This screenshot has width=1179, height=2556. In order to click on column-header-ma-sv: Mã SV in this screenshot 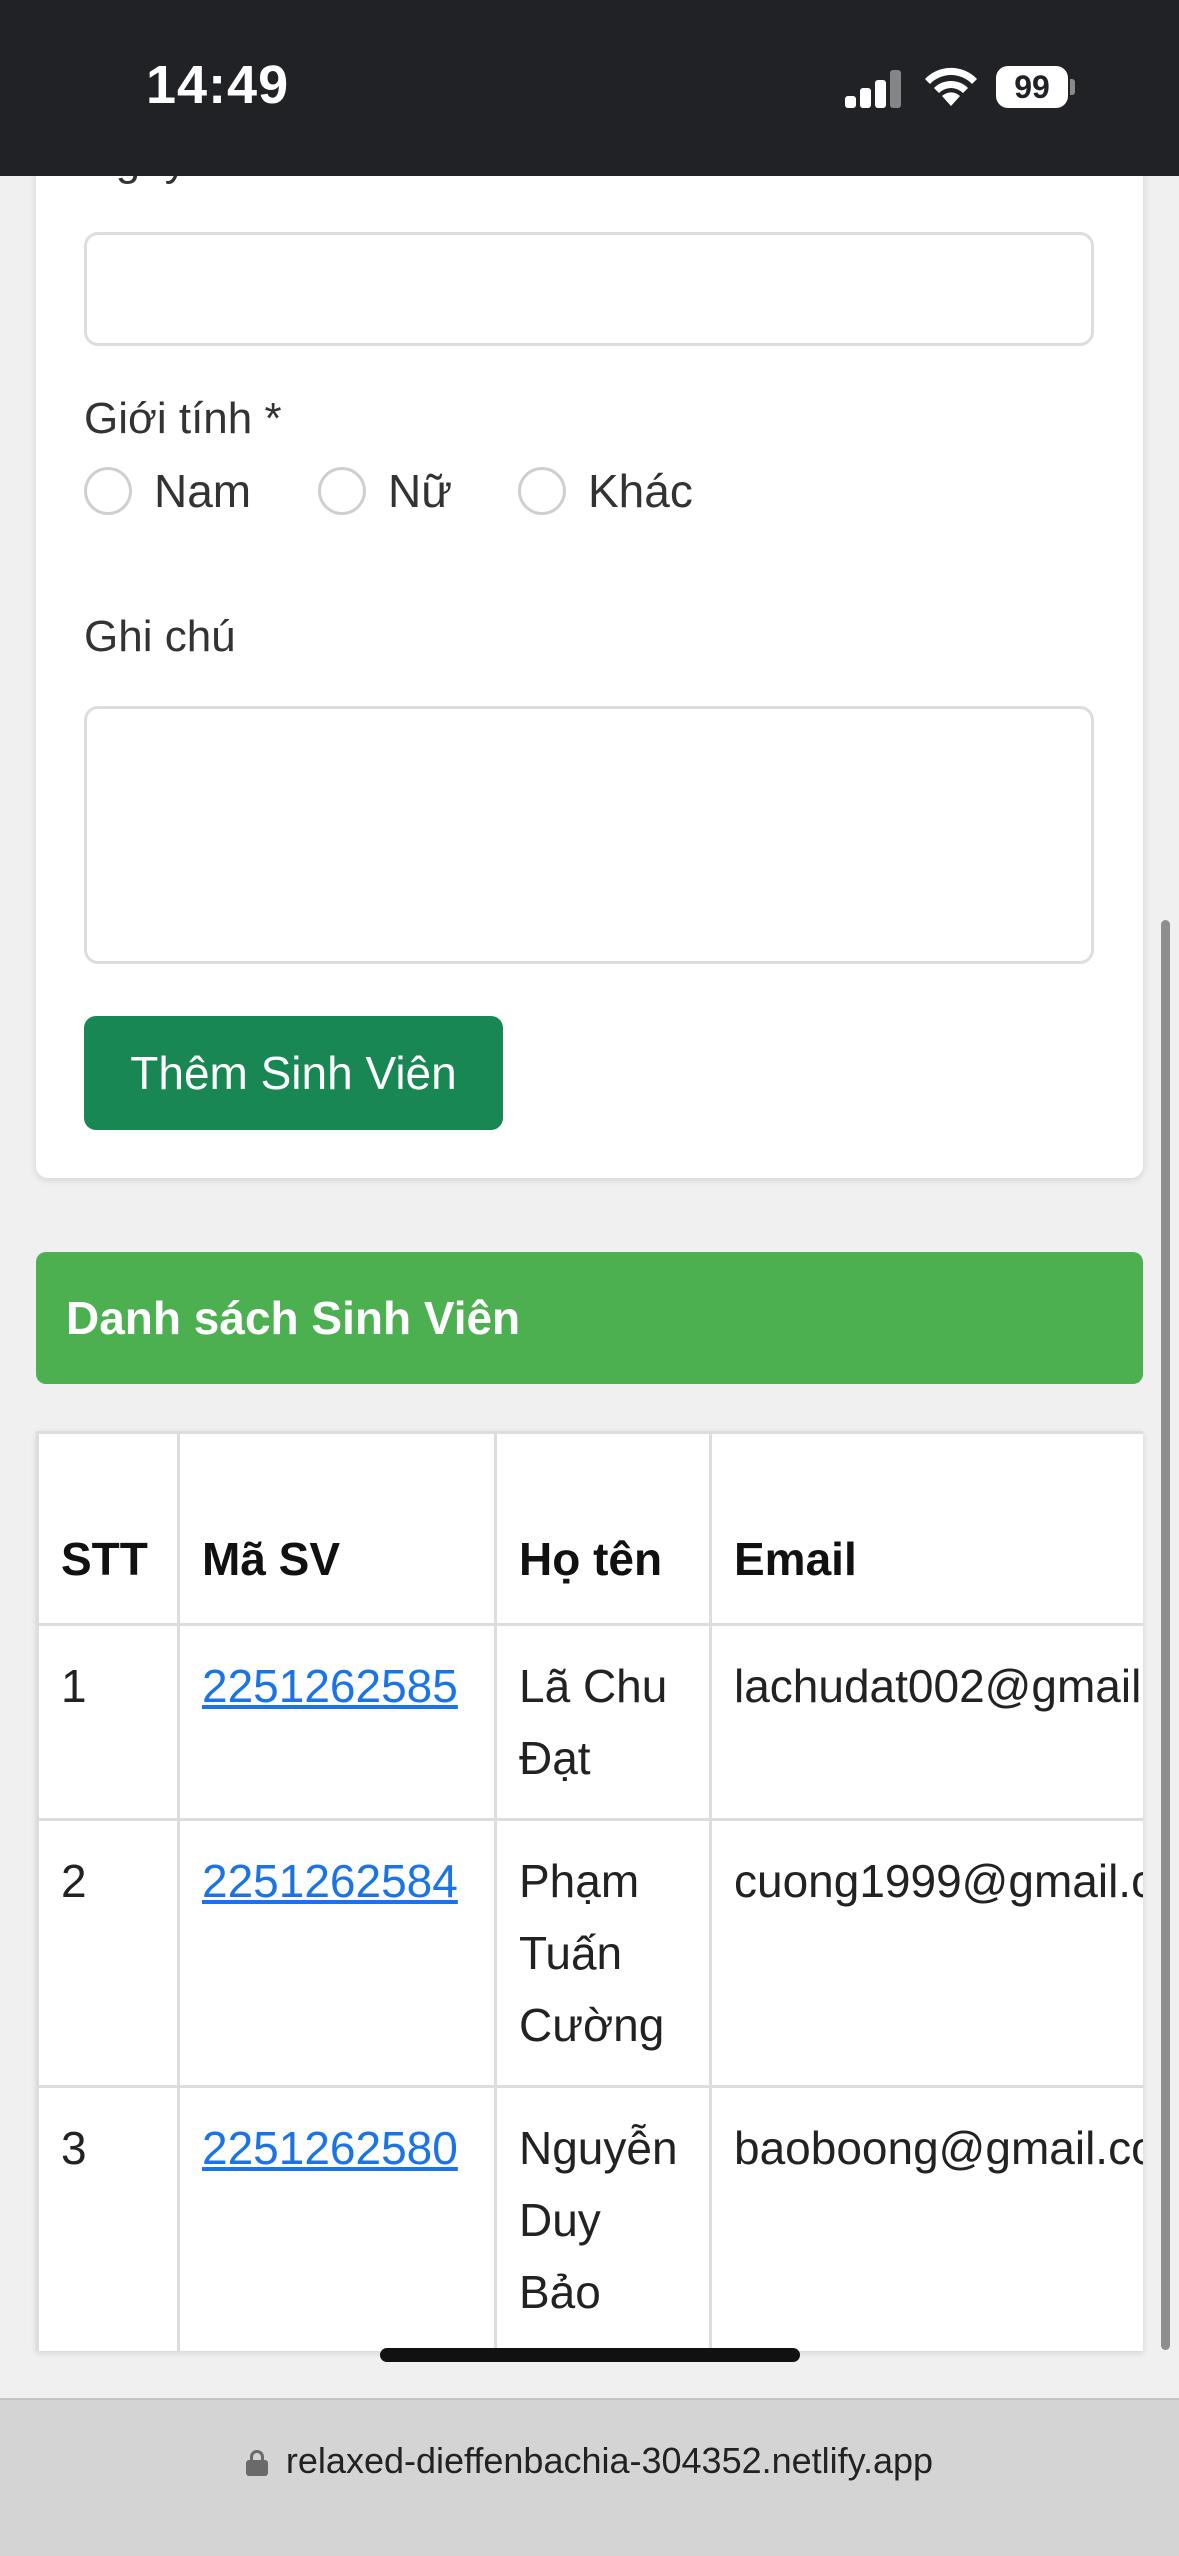, I will do `click(337, 1528)`.